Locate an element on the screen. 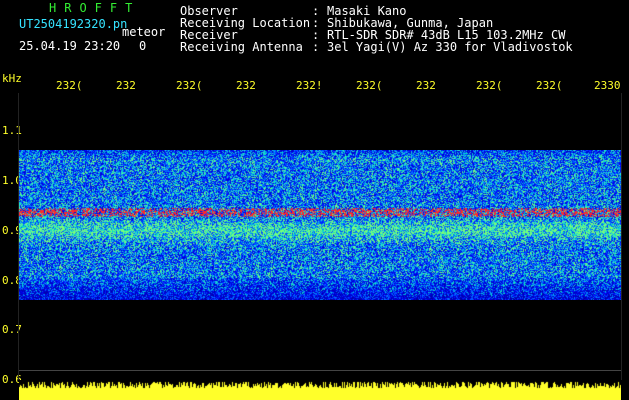  date-time: 25.04.19 23:20 is located at coordinates (70, 46).